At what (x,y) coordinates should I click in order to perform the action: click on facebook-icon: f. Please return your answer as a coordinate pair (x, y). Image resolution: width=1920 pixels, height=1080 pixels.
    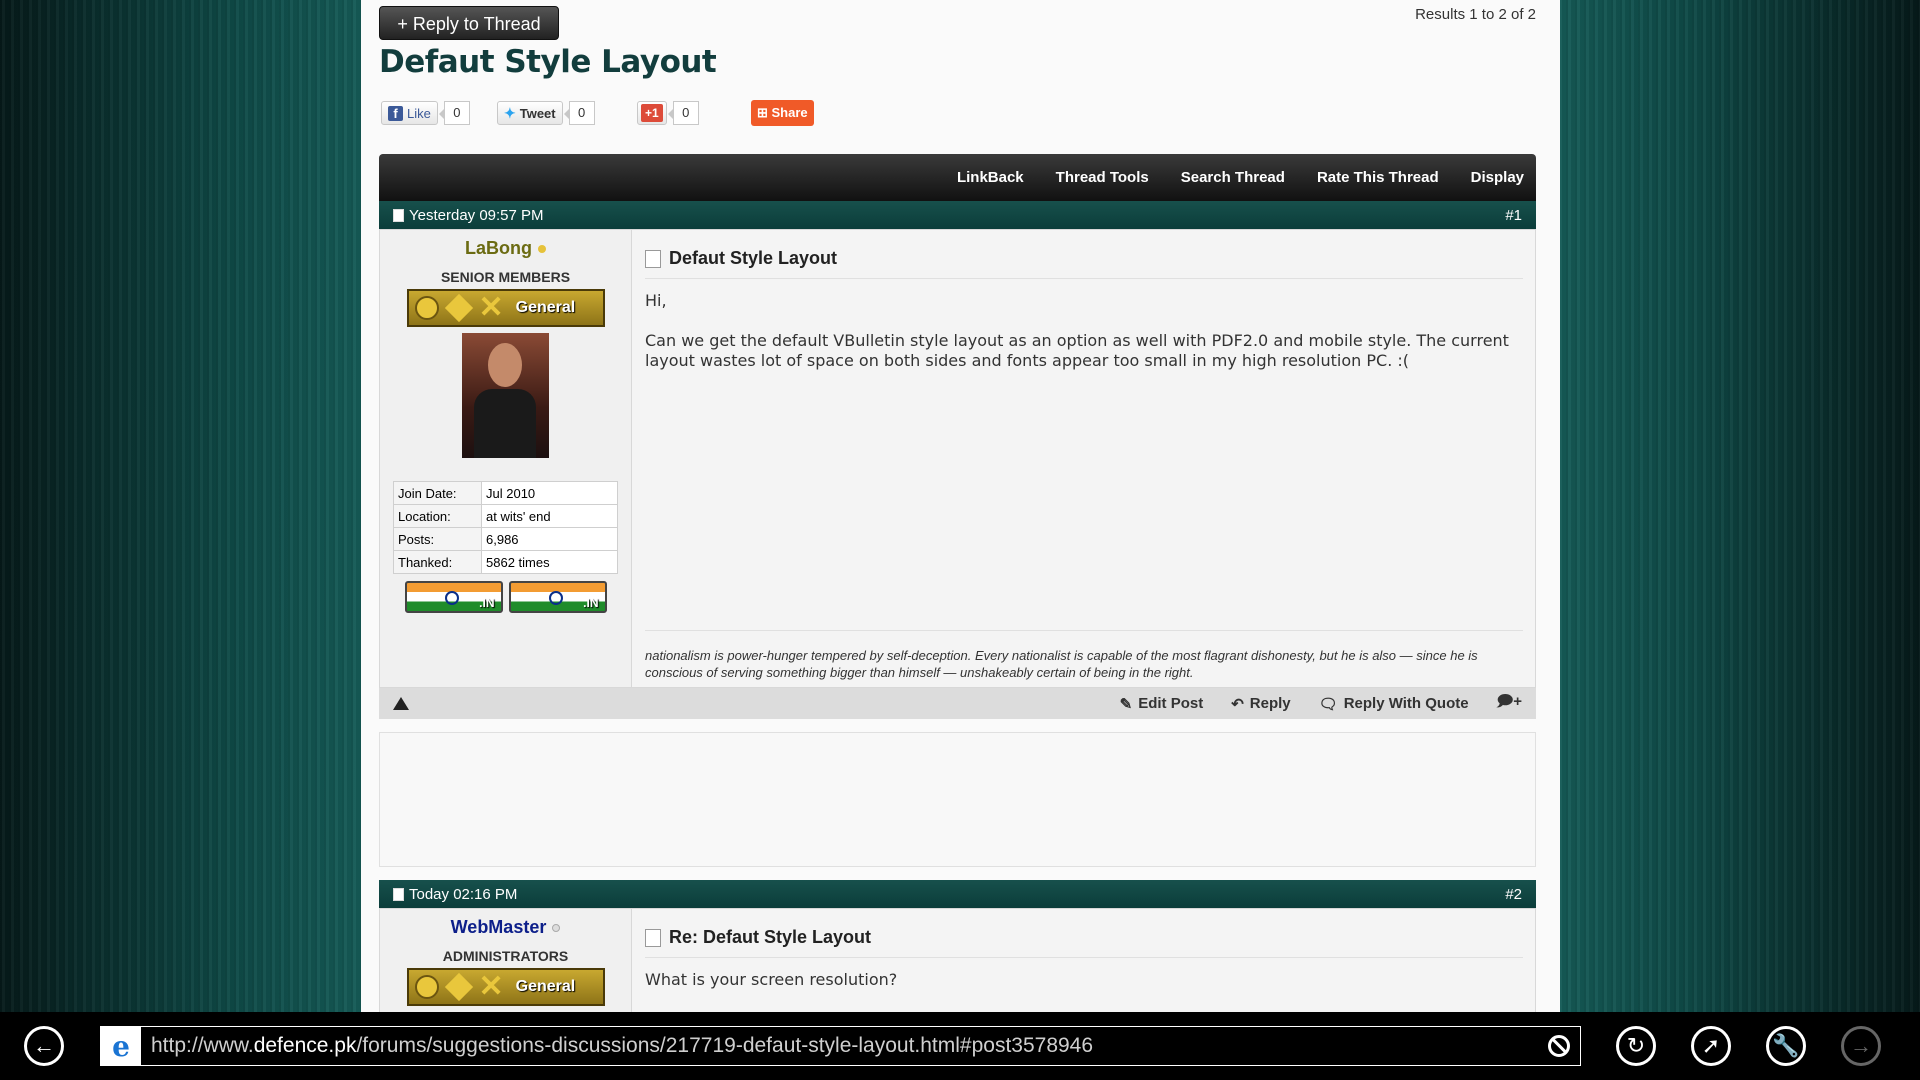
    Looking at the image, I should click on (395, 113).